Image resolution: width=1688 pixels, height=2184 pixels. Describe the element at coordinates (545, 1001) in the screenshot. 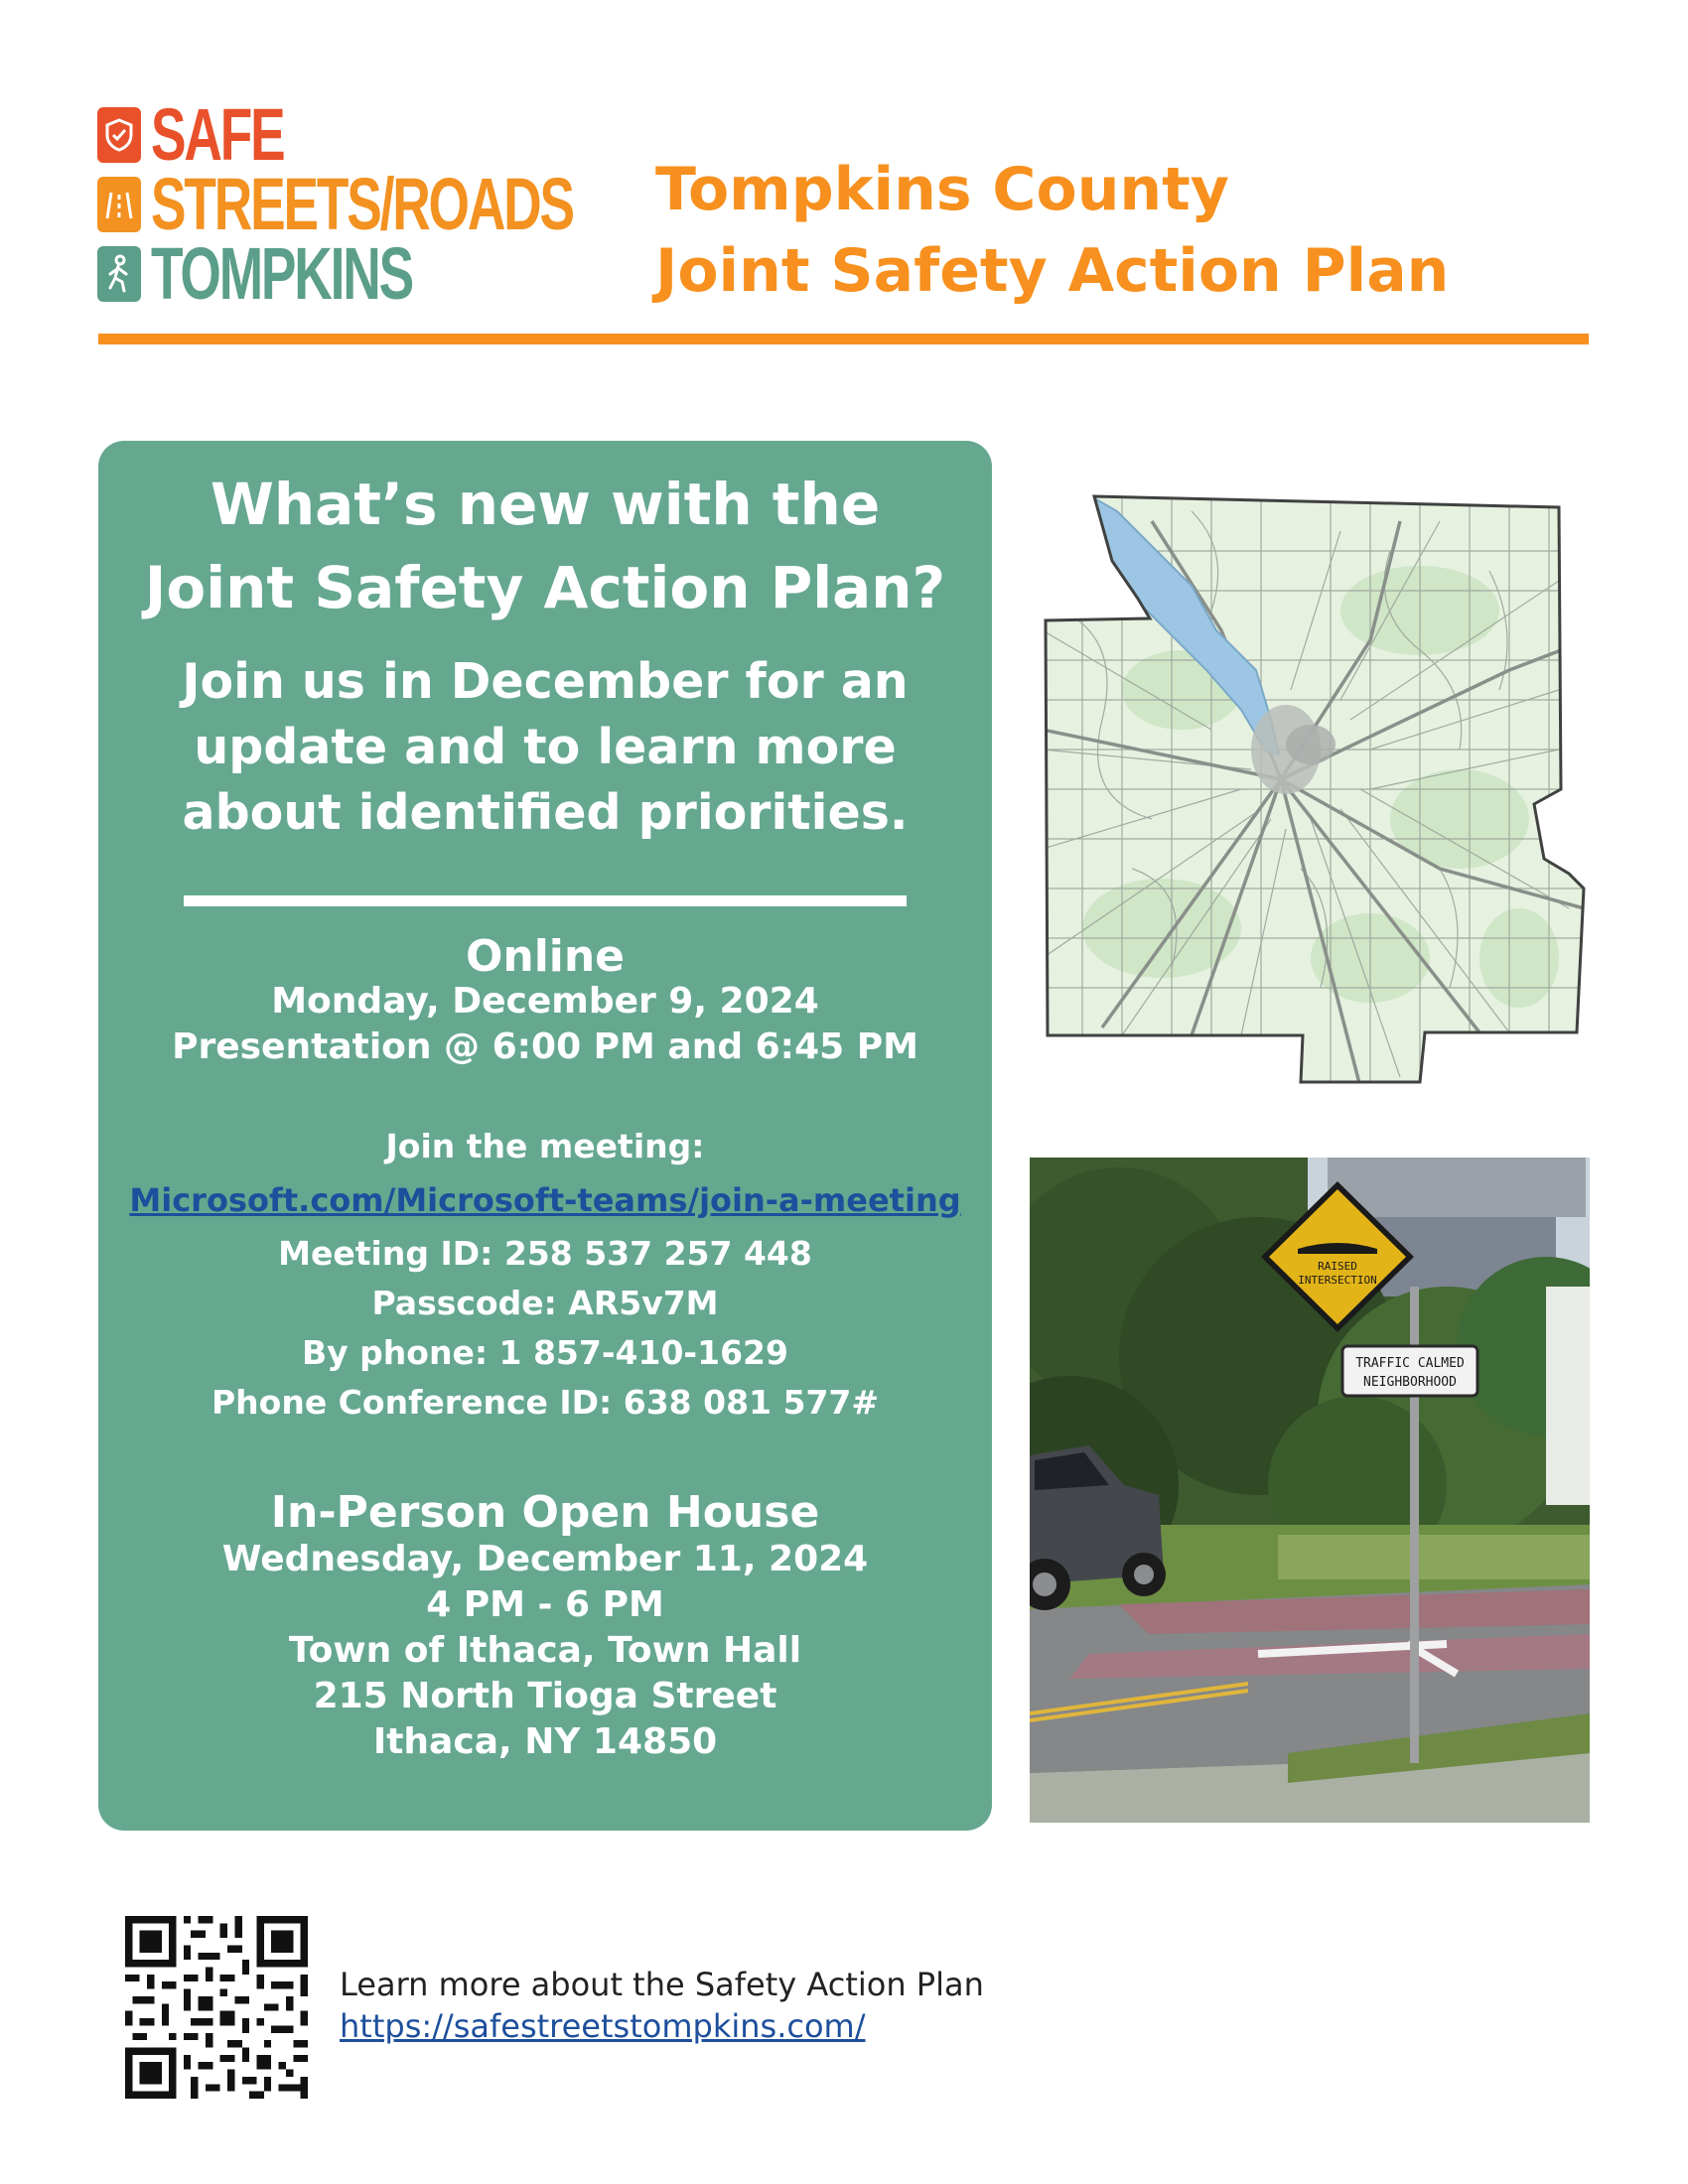

I see `online-date: Monday, December 9, 2024` at that location.